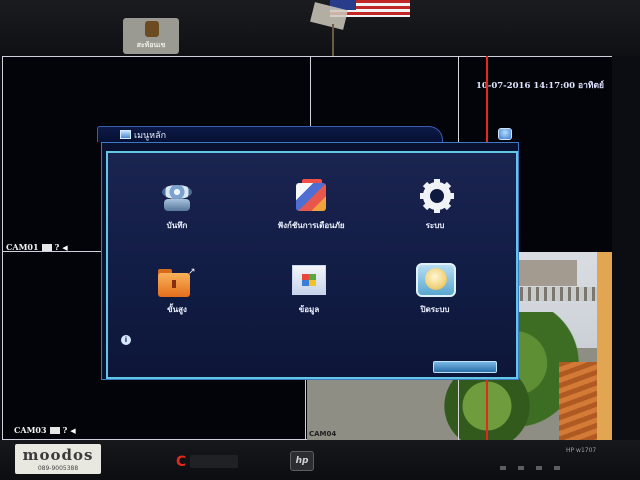  Describe the element at coordinates (30, 430) in the screenshot. I see `cam-name: CAM03` at that location.